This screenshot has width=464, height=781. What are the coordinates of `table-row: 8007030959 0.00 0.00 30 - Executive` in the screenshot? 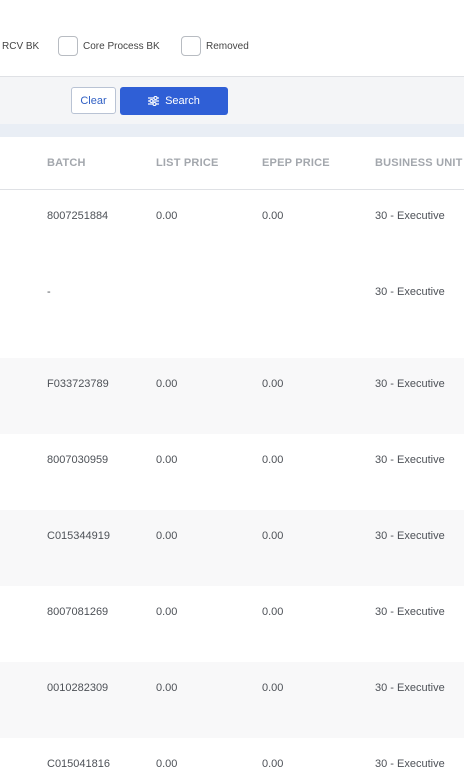 It's located at (232, 472).